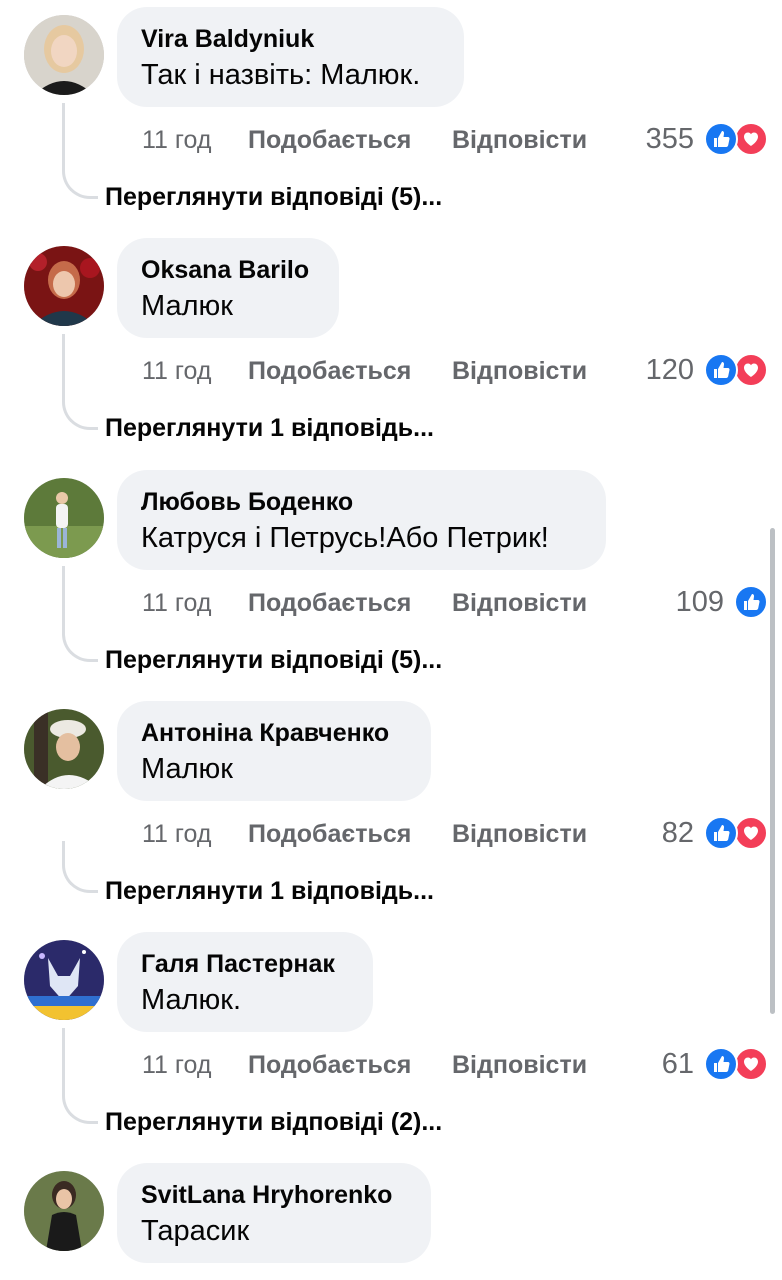 This screenshot has height=1280, width=782. Describe the element at coordinates (677, 832) in the screenshot. I see `reaction-count: 82` at that location.